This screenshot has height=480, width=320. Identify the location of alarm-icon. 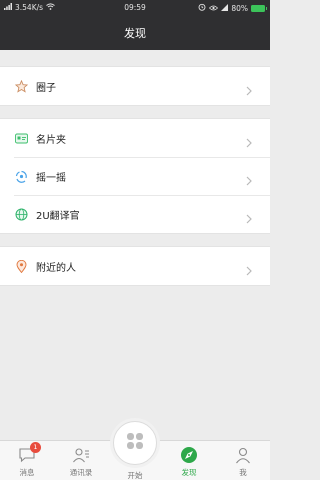
(202, 8).